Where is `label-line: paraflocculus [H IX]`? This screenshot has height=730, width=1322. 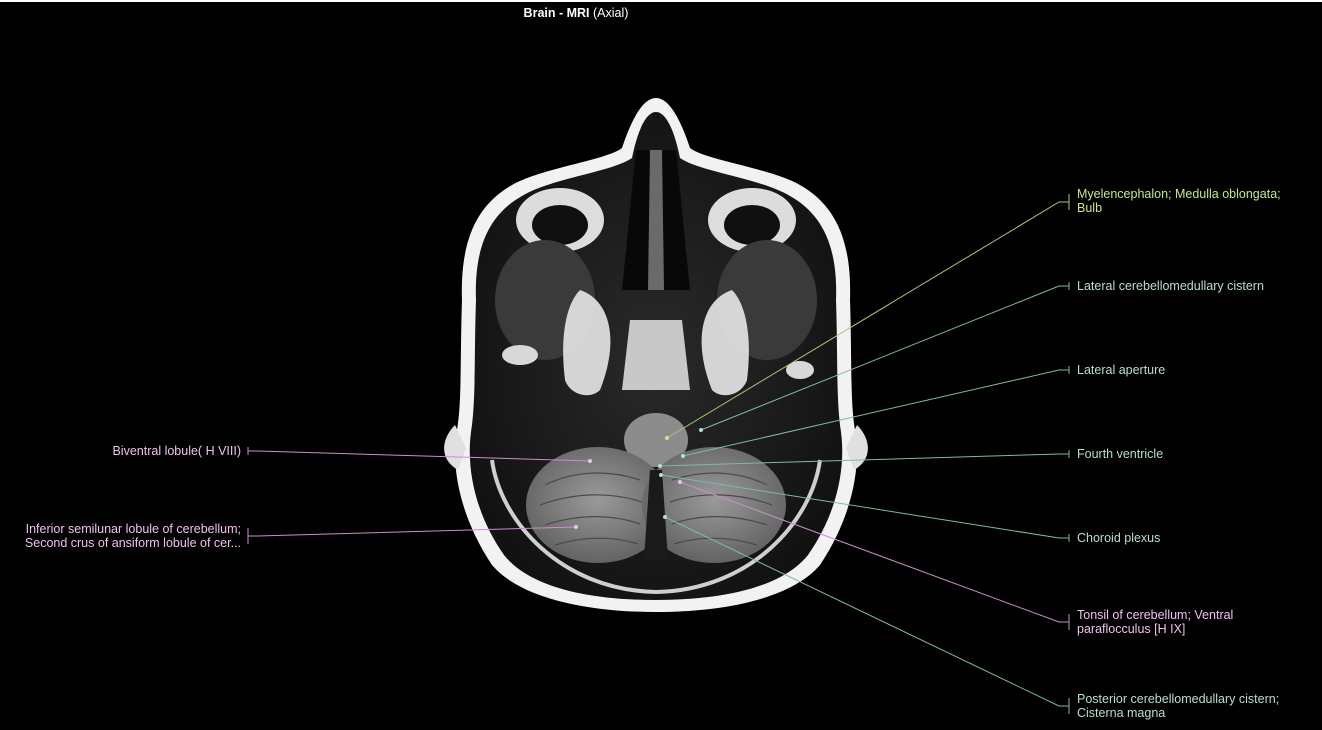
label-line: paraflocculus [H IX] is located at coordinates (1131, 629).